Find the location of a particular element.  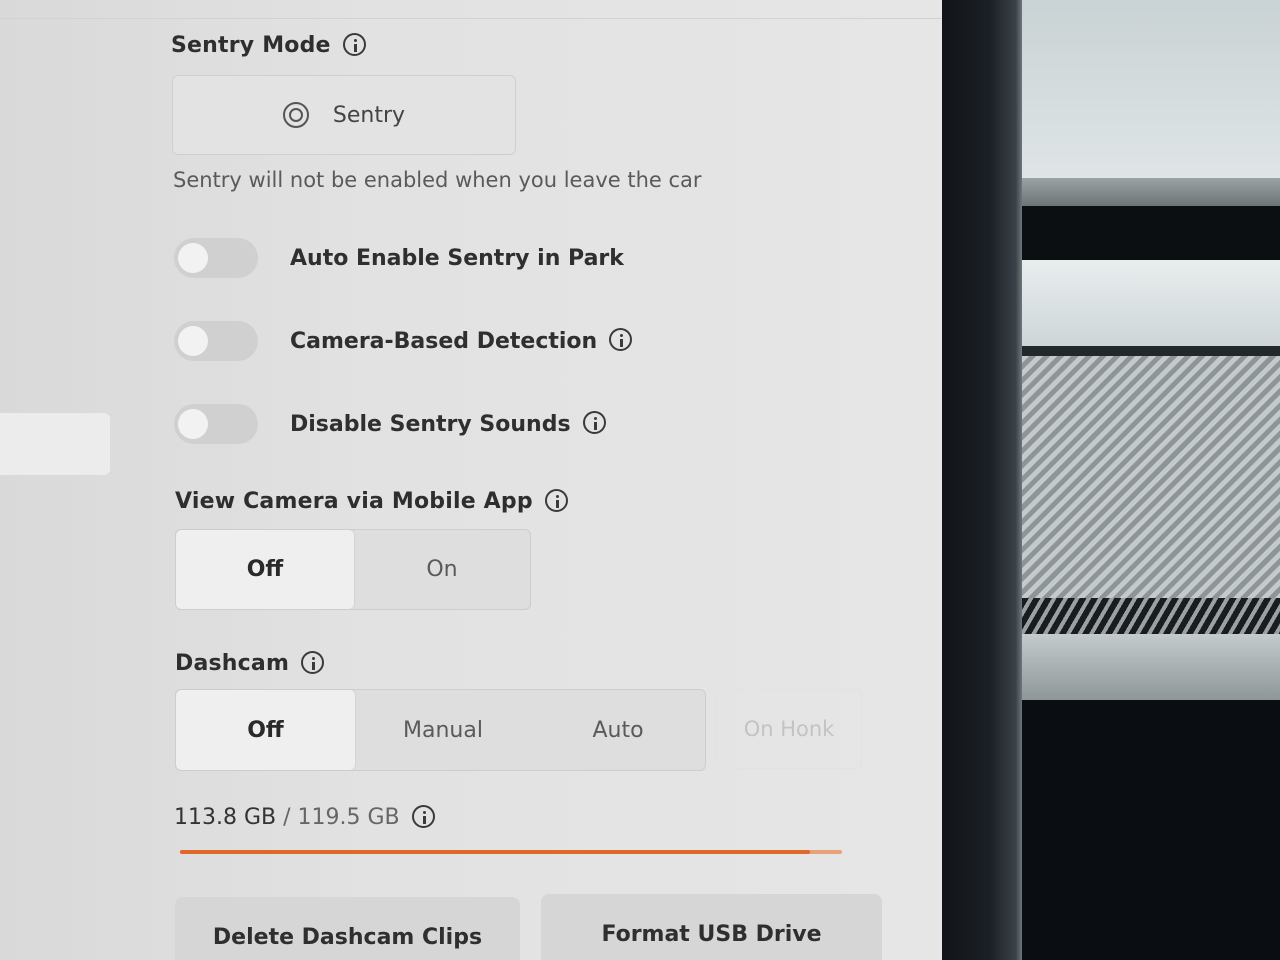

screen-bezel is located at coordinates (982, 480).